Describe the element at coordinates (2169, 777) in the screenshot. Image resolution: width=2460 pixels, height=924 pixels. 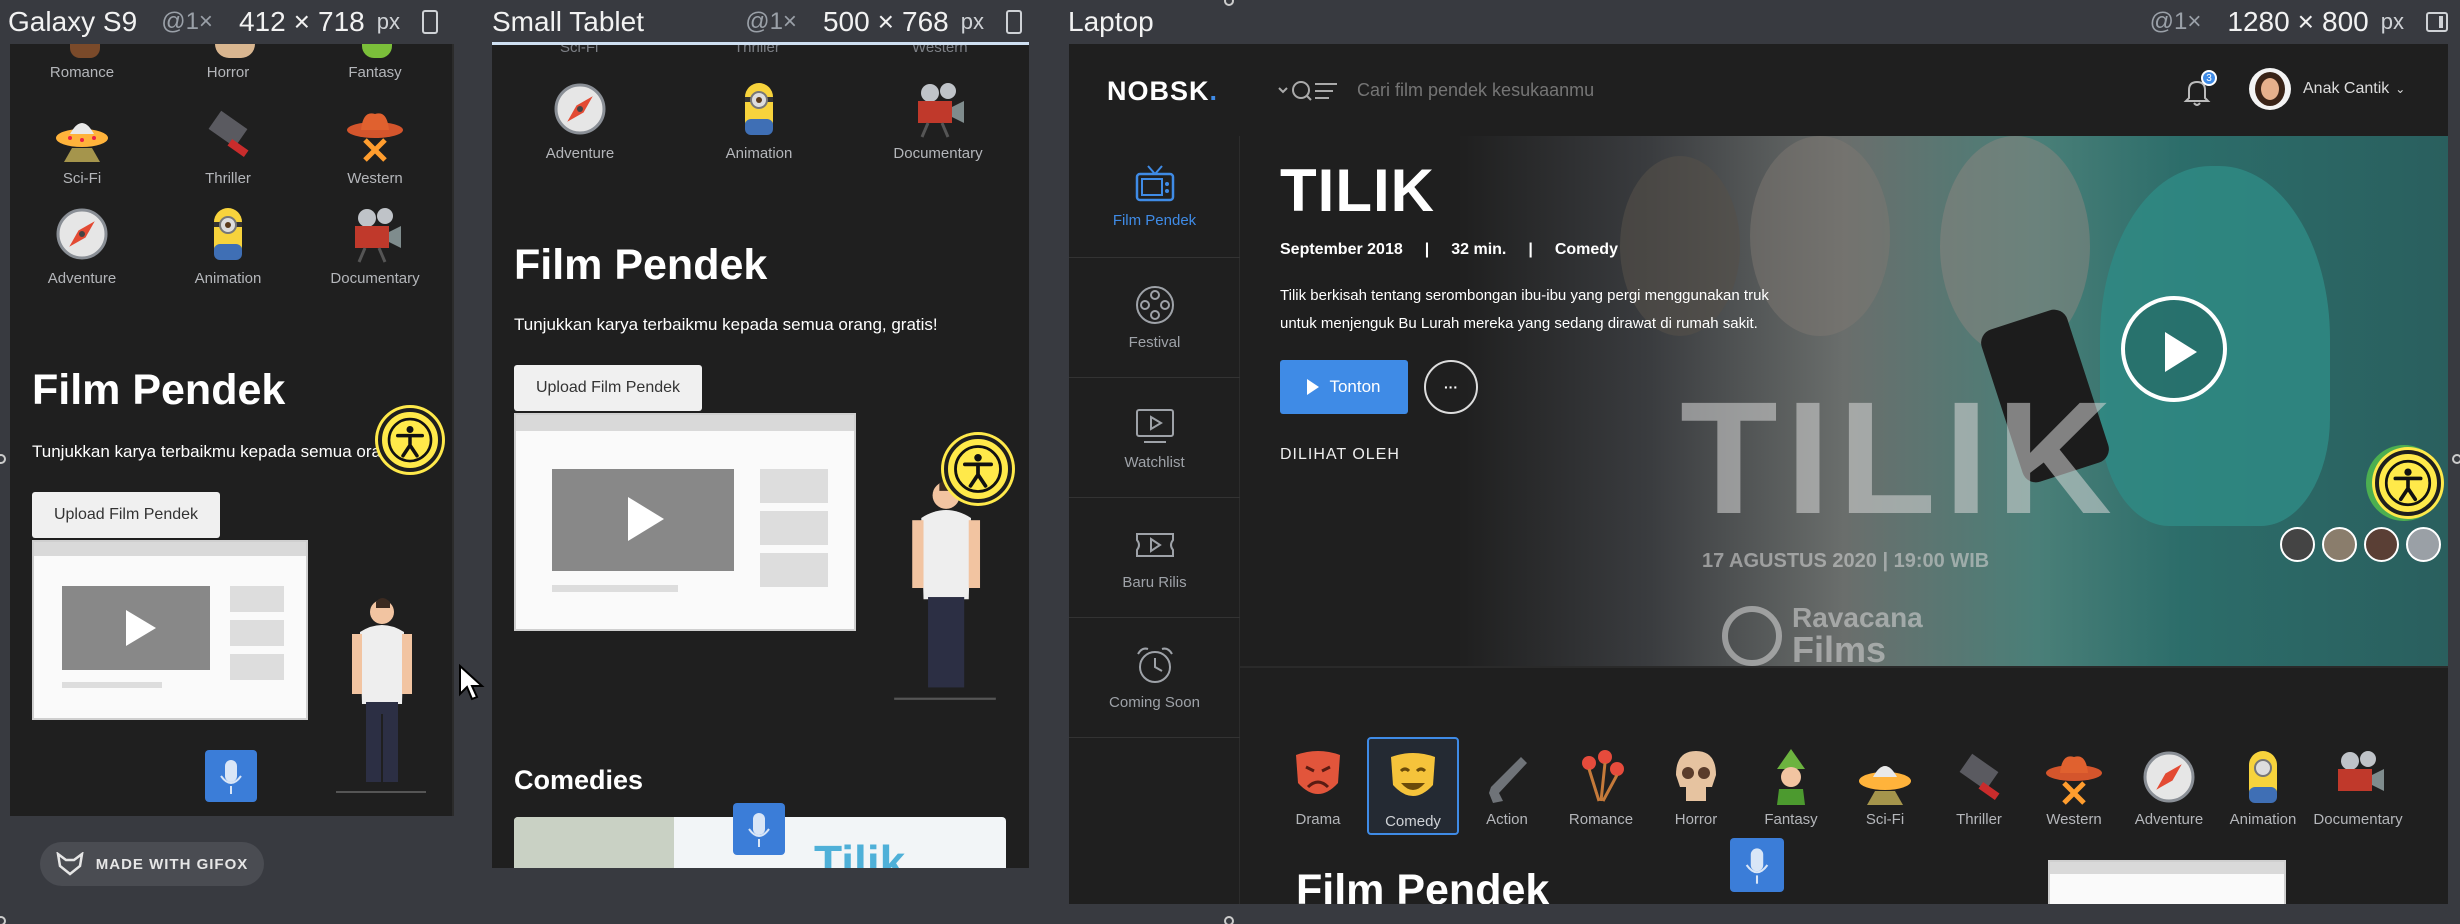
I see `compass-icon` at that location.